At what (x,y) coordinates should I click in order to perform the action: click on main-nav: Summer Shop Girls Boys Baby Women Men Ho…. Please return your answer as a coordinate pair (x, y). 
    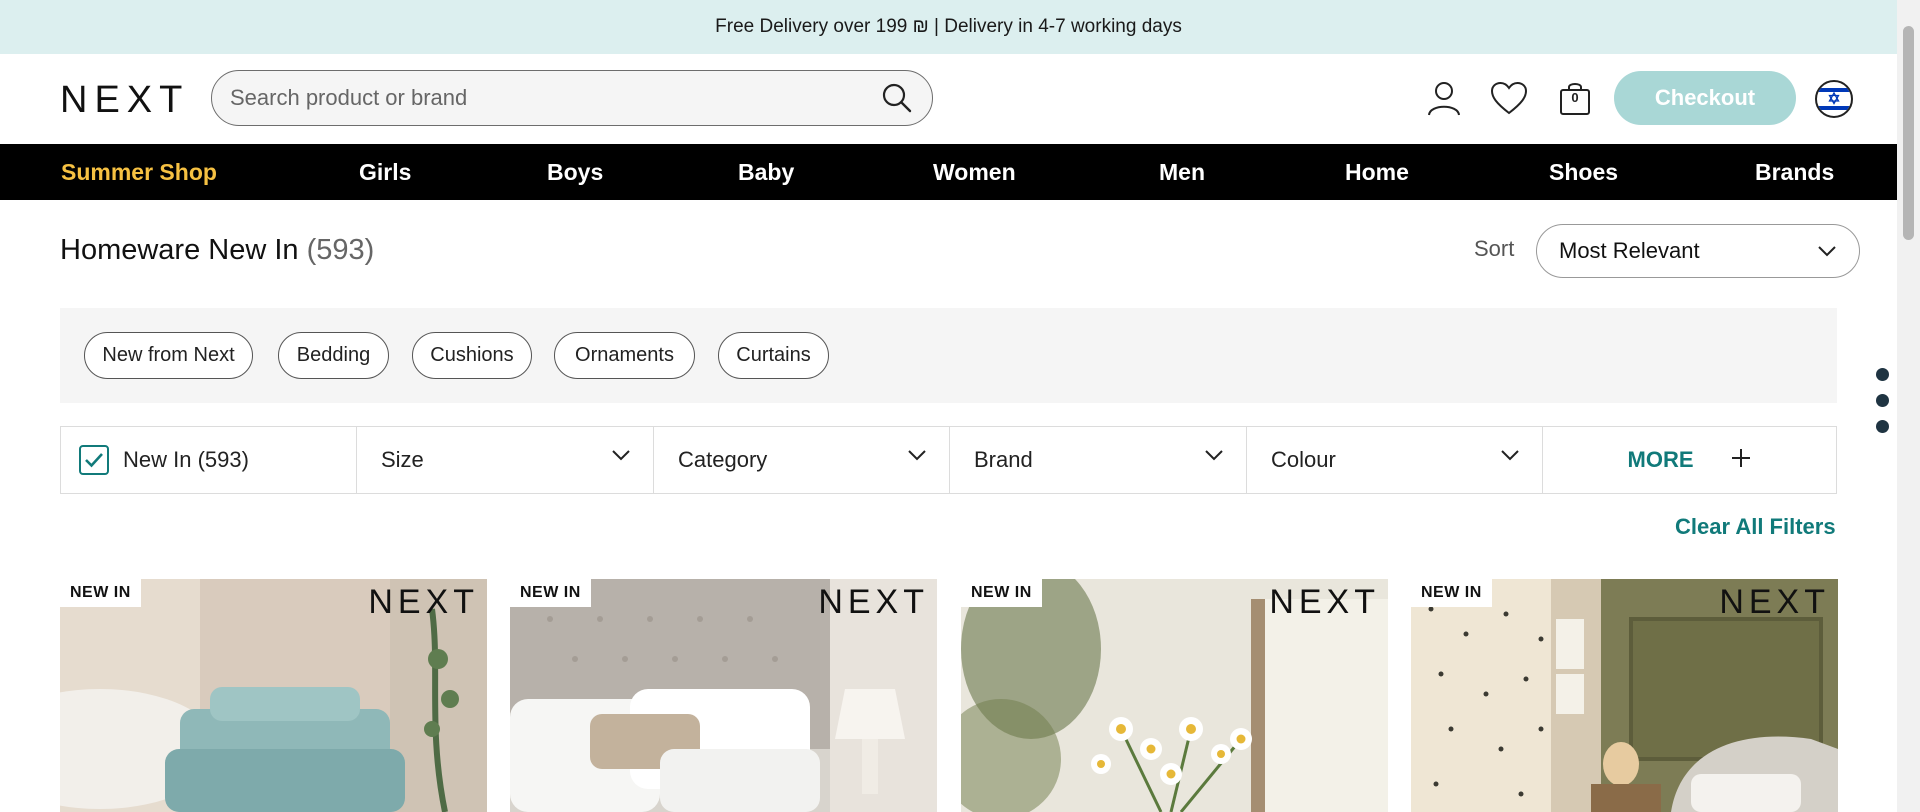
    Looking at the image, I should click on (948, 172).